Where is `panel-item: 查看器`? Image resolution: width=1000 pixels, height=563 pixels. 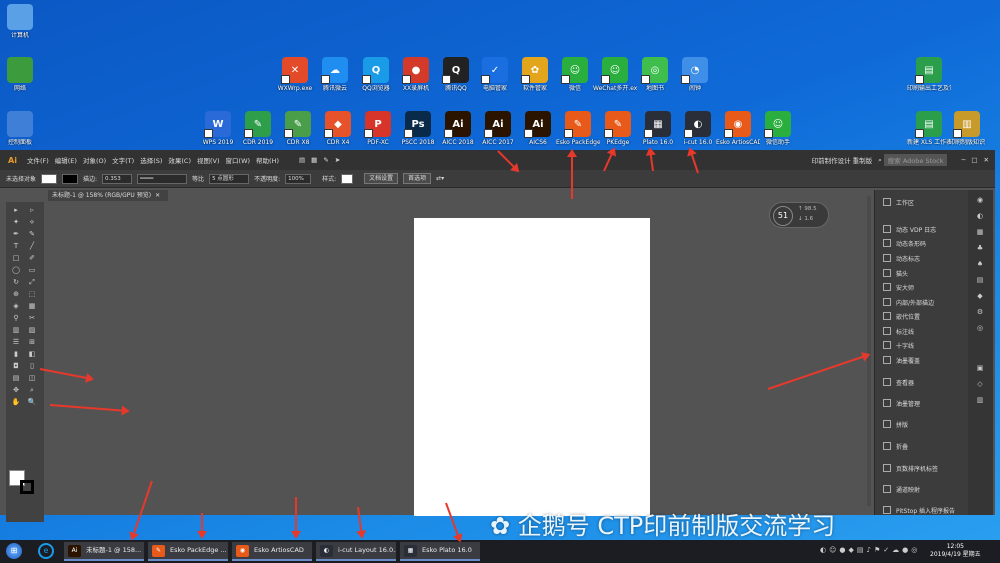
panel-item: 查看器 is located at coordinates (898, 382).